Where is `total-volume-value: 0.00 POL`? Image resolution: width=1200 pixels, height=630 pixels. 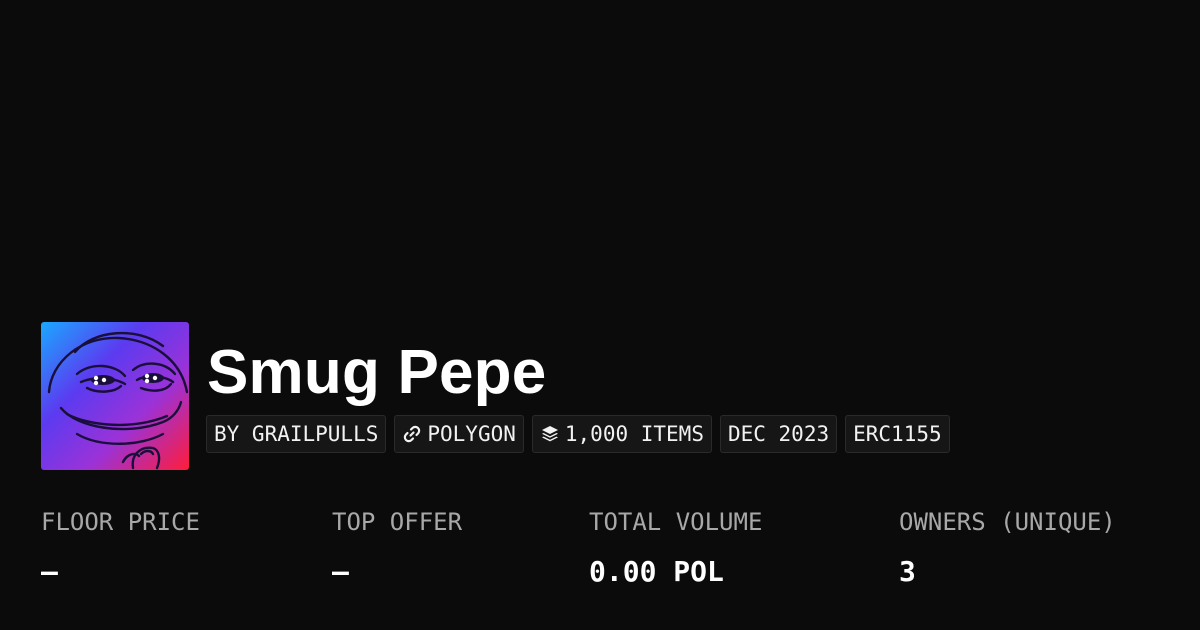 total-volume-value: 0.00 POL is located at coordinates (656, 571).